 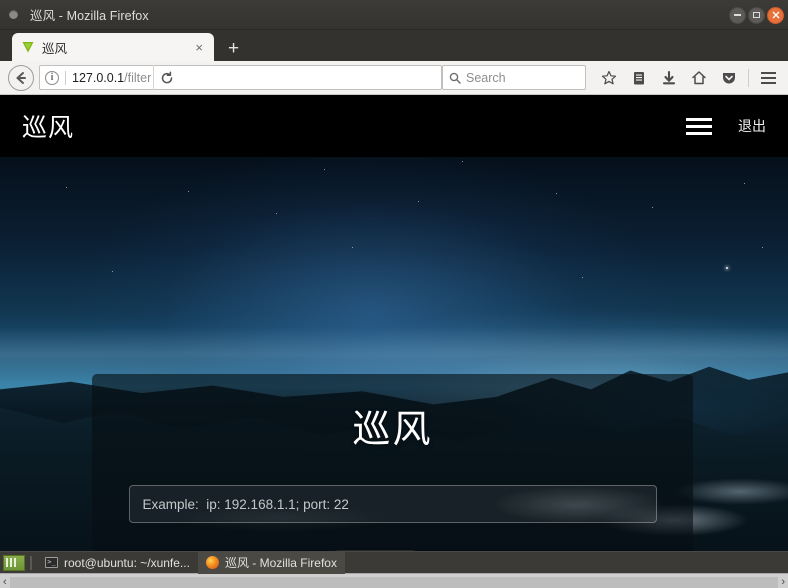 I want to click on terminal-icon: >_, so click(x=51, y=562).